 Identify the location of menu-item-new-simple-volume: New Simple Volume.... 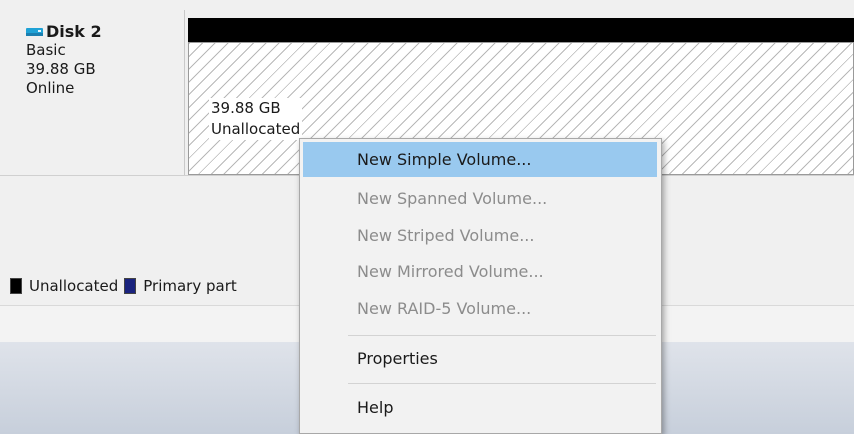
(480, 159).